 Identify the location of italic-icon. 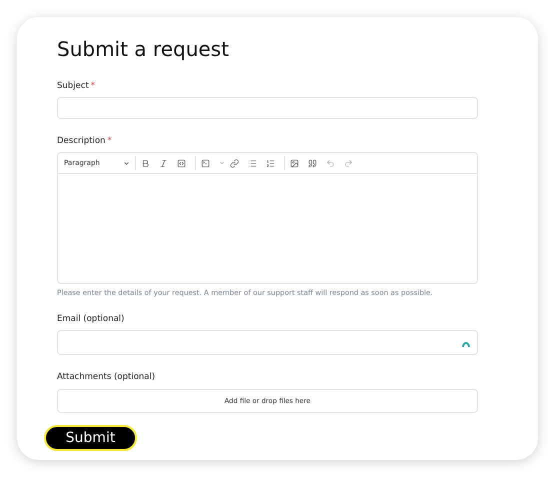
(163, 163).